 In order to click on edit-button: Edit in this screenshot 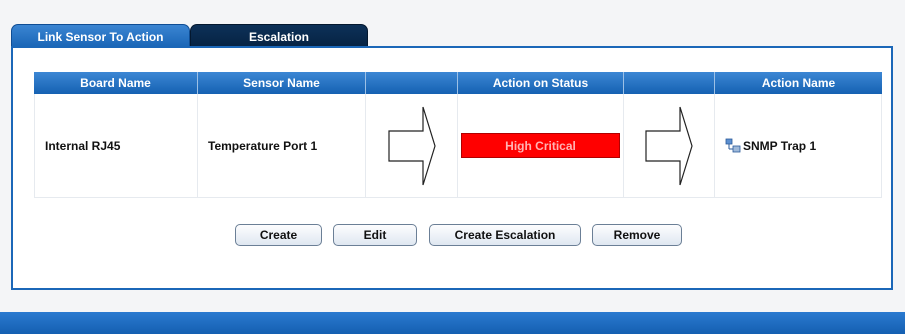, I will do `click(375, 235)`.